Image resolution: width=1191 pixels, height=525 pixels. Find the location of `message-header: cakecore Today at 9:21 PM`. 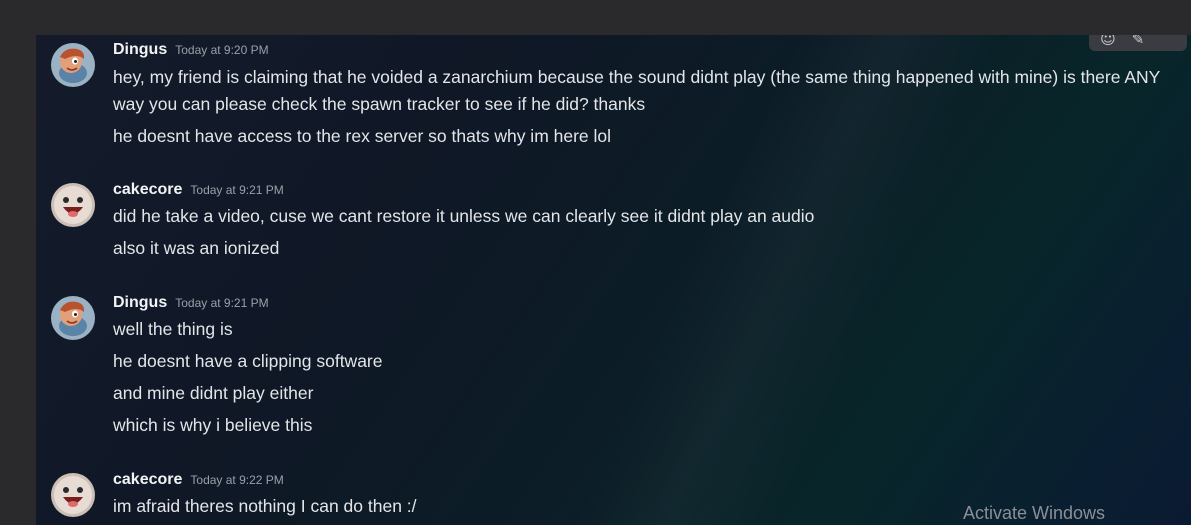

message-header: cakecore Today at 9:21 PM is located at coordinates (198, 189).